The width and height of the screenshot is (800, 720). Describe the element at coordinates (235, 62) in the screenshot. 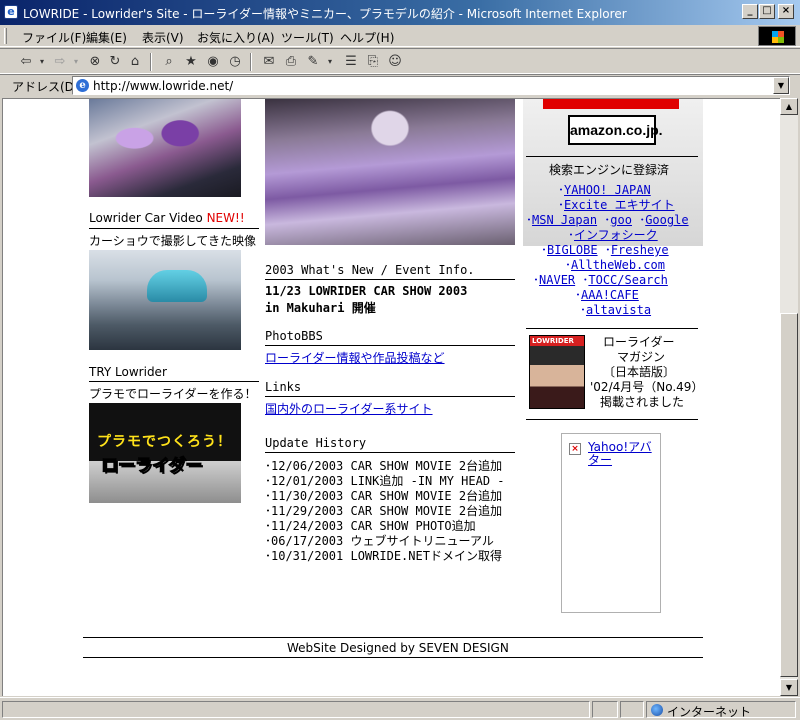

I see `history-icon: ◷` at that location.